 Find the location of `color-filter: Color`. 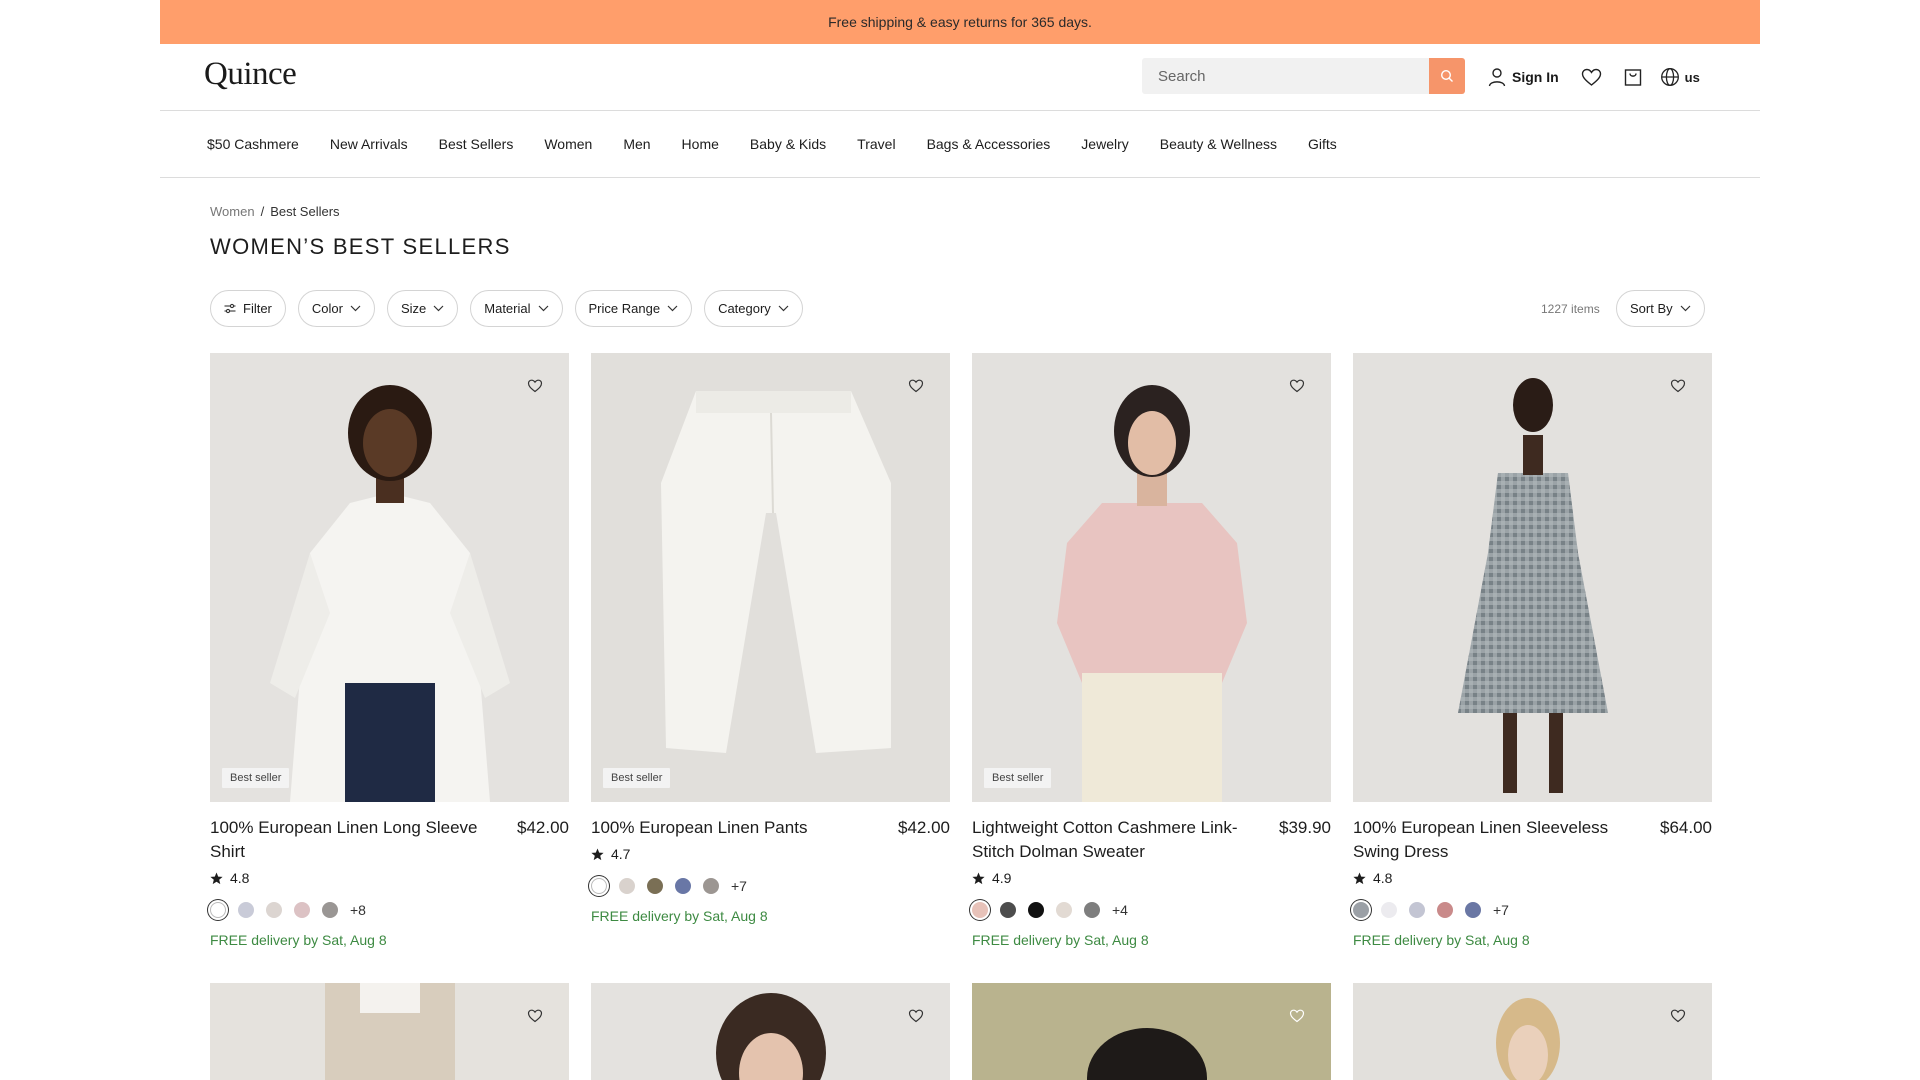

color-filter: Color is located at coordinates (336, 308).